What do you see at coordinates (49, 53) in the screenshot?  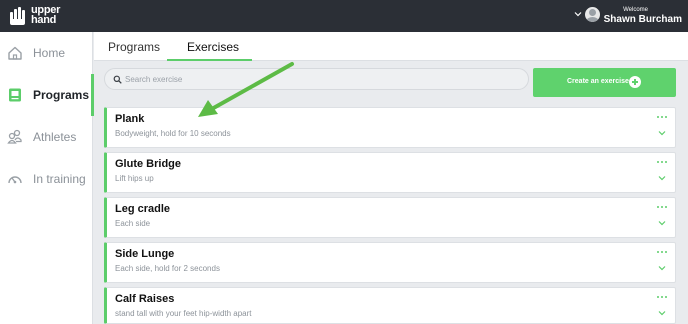 I see `sidebar-item-label: Home` at bounding box center [49, 53].